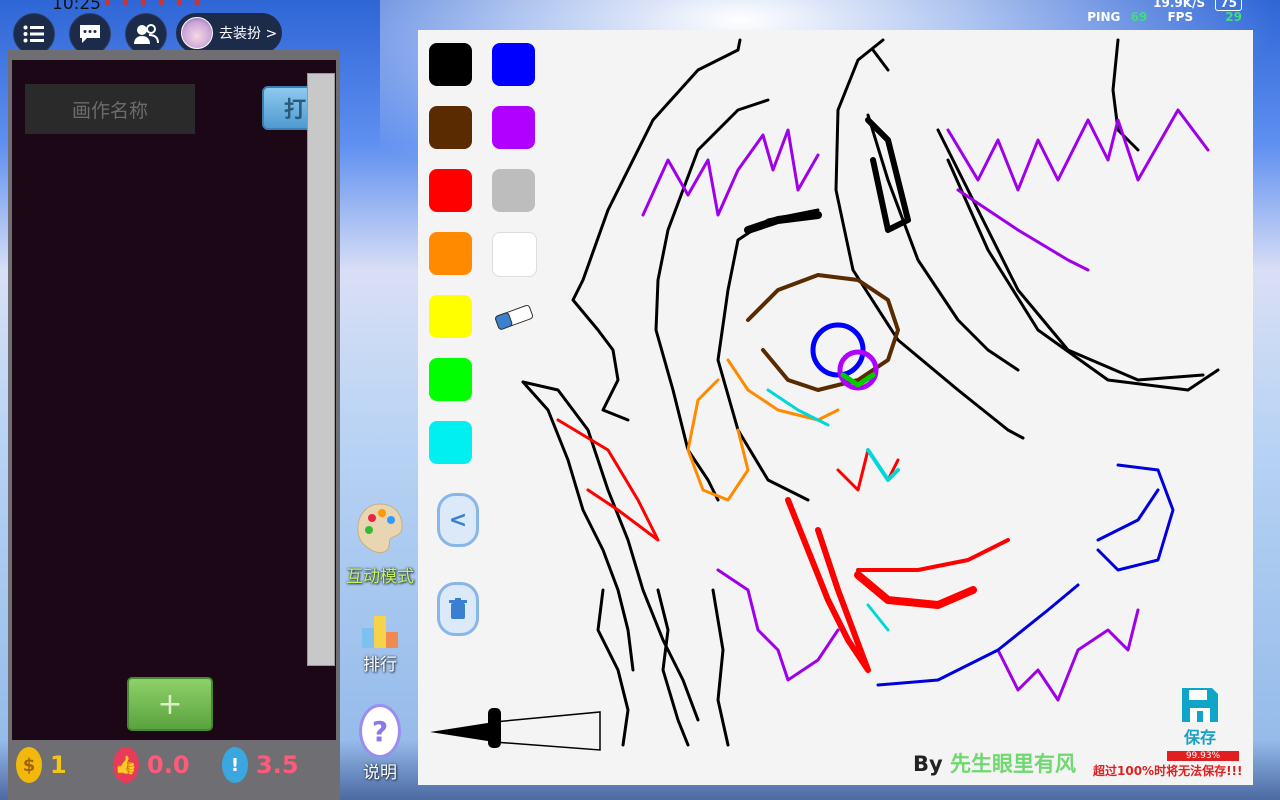  I want to click on avatar, so click(197, 33).